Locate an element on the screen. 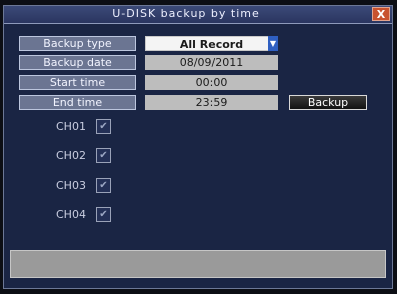  backup-type-value: All Record is located at coordinates (211, 44).